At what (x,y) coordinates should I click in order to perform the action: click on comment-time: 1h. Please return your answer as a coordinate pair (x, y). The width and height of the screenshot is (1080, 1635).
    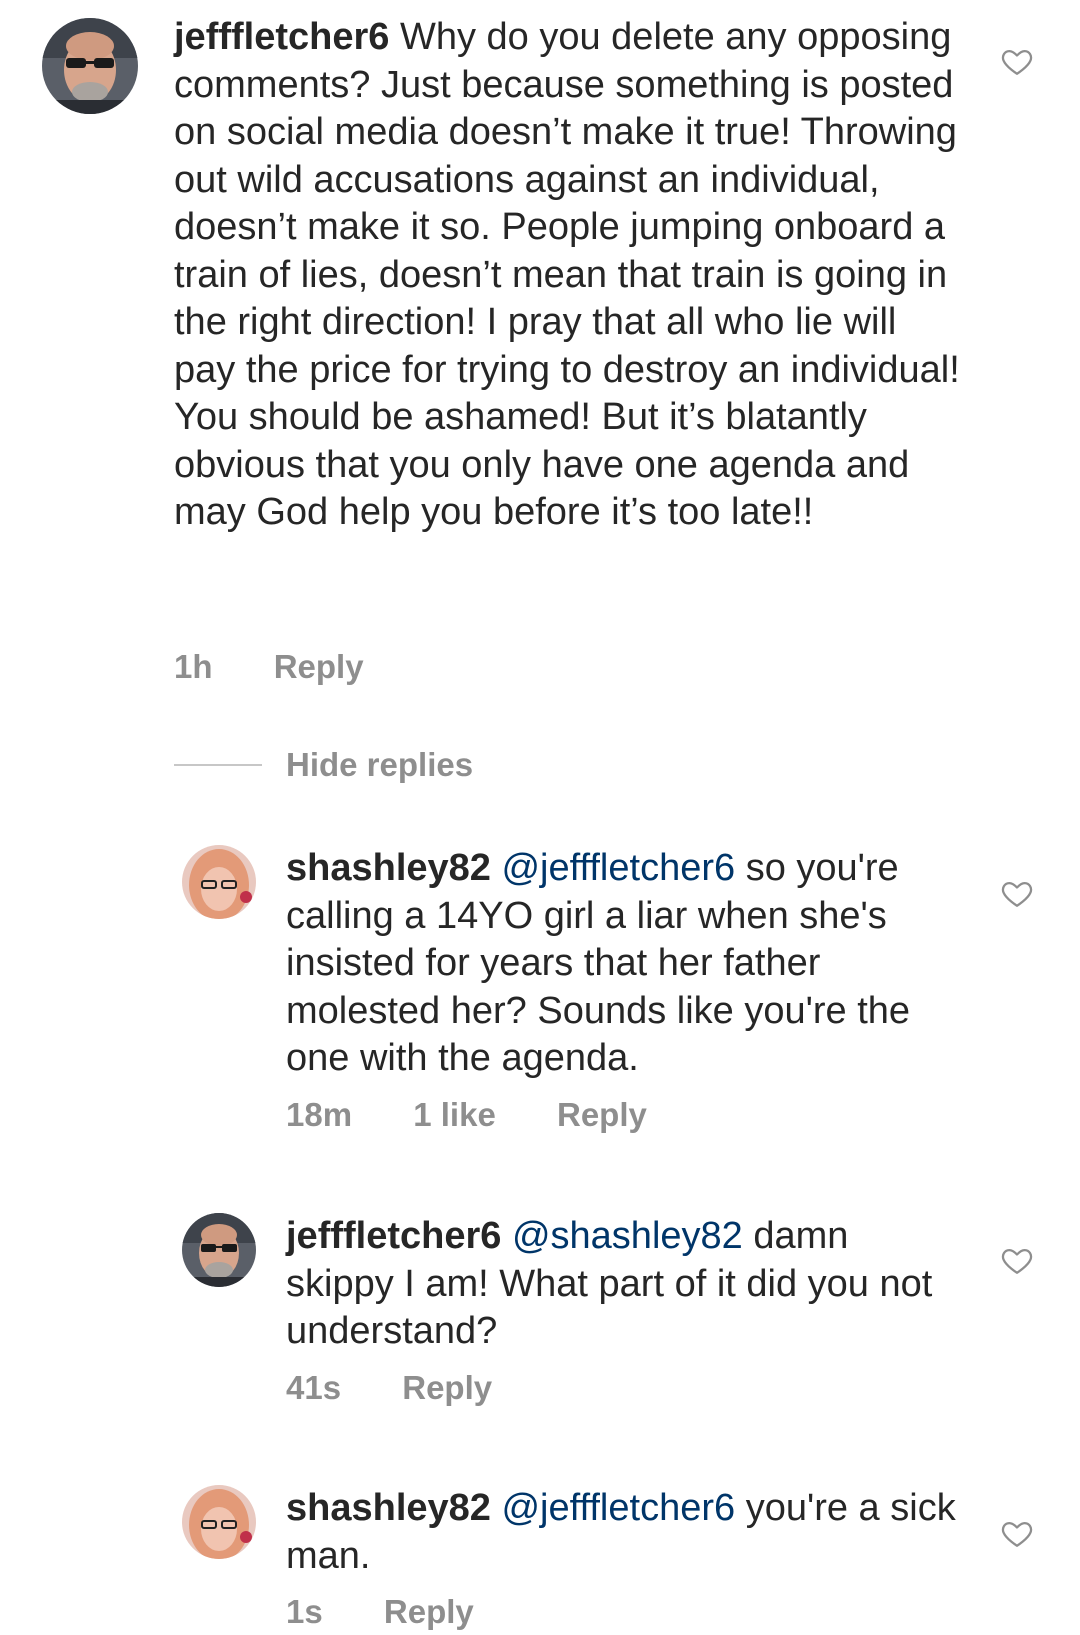
    Looking at the image, I should click on (193, 666).